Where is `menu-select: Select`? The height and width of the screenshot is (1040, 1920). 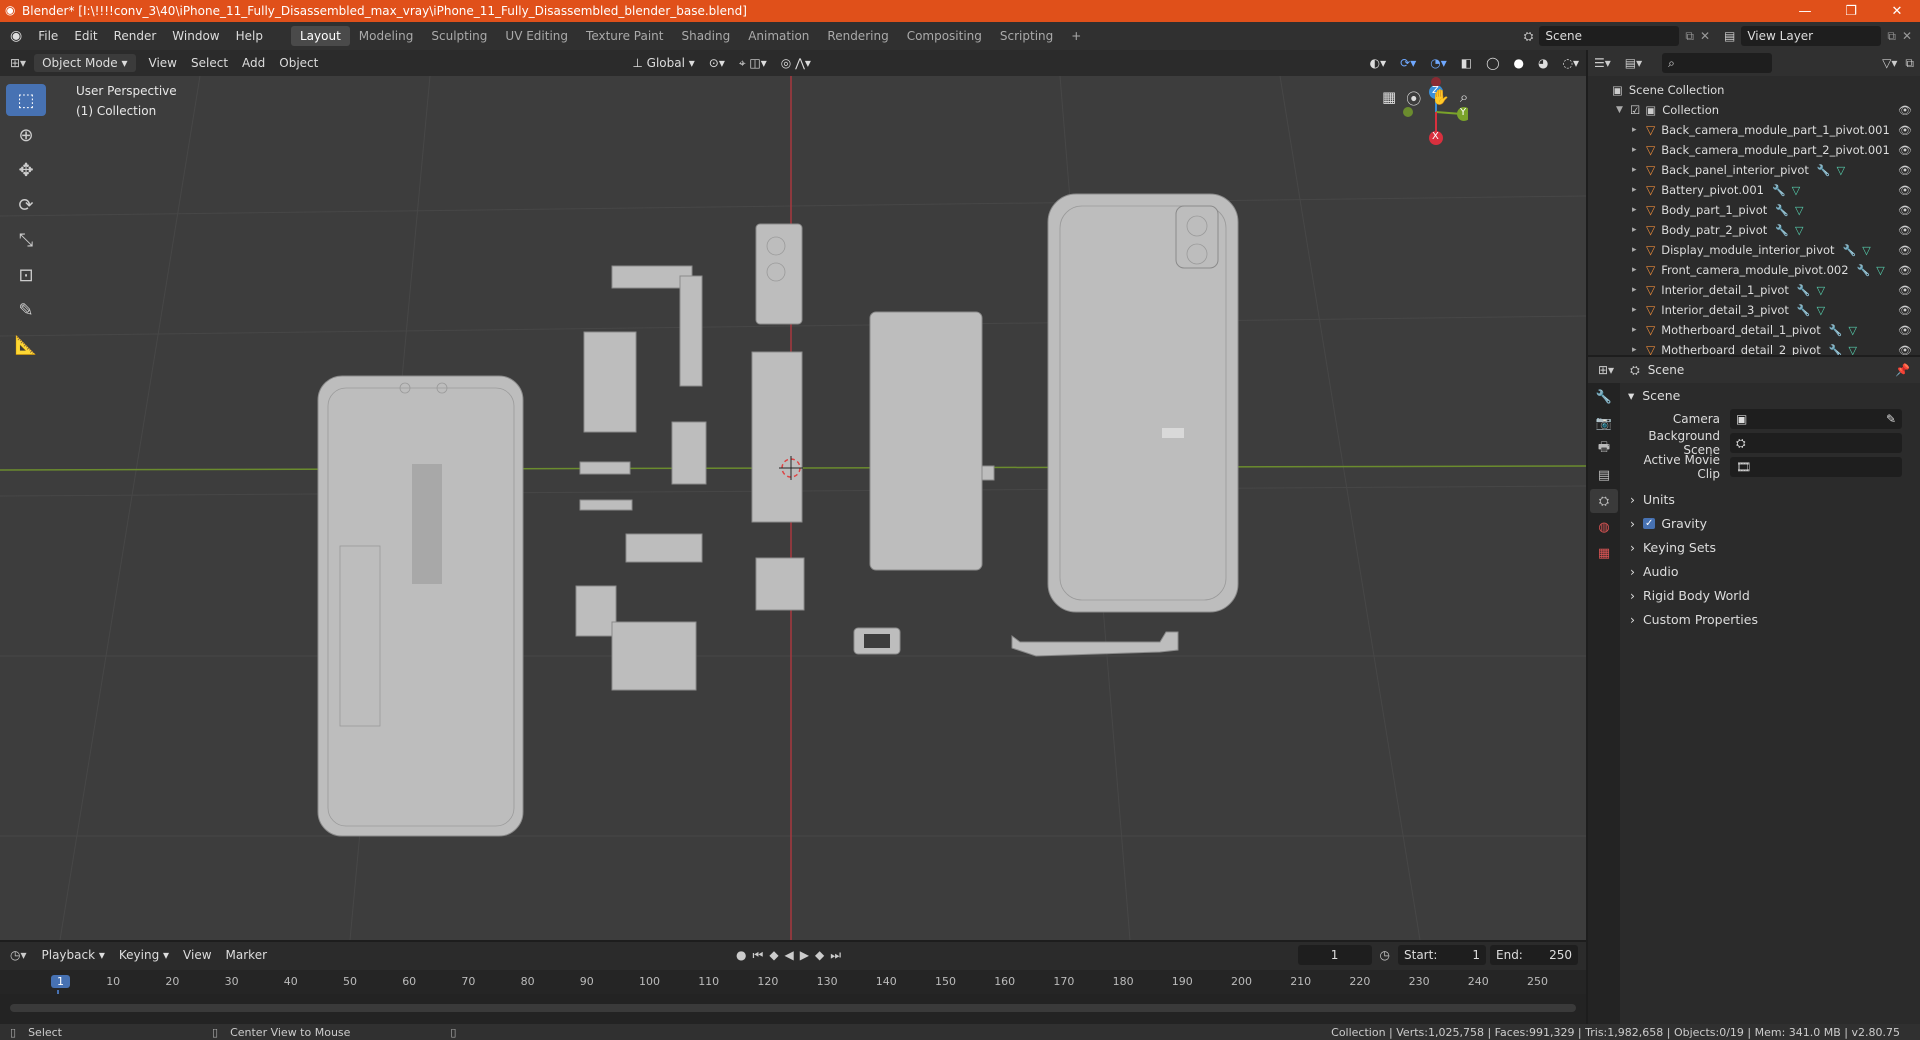 menu-select: Select is located at coordinates (209, 63).